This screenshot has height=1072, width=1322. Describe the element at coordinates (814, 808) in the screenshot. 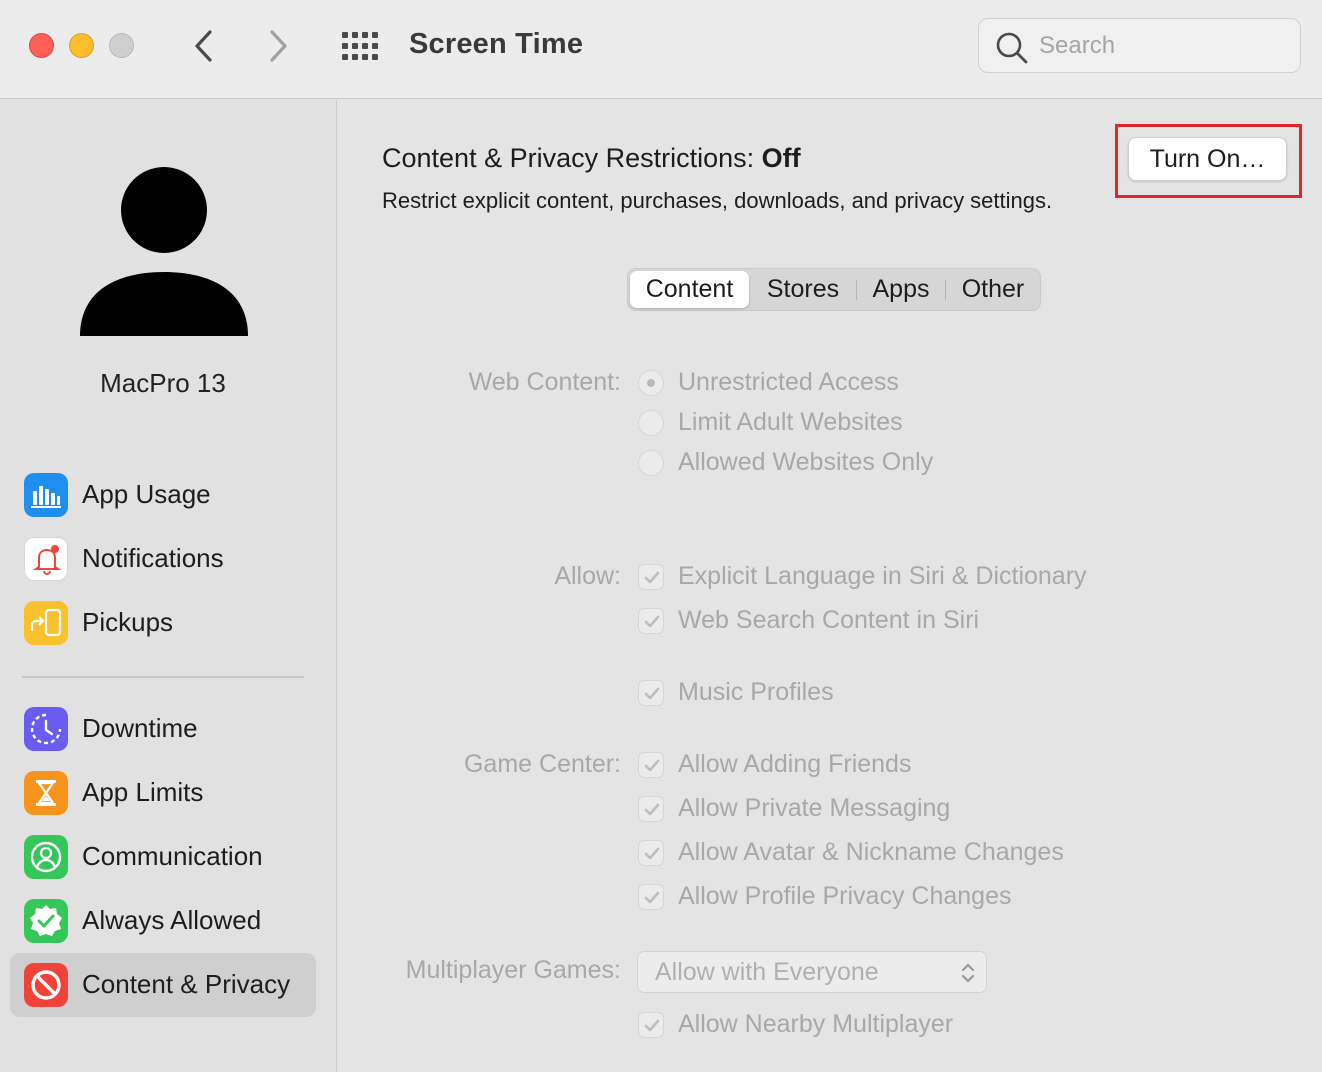

I see `option-label: Allow Private Messaging` at that location.